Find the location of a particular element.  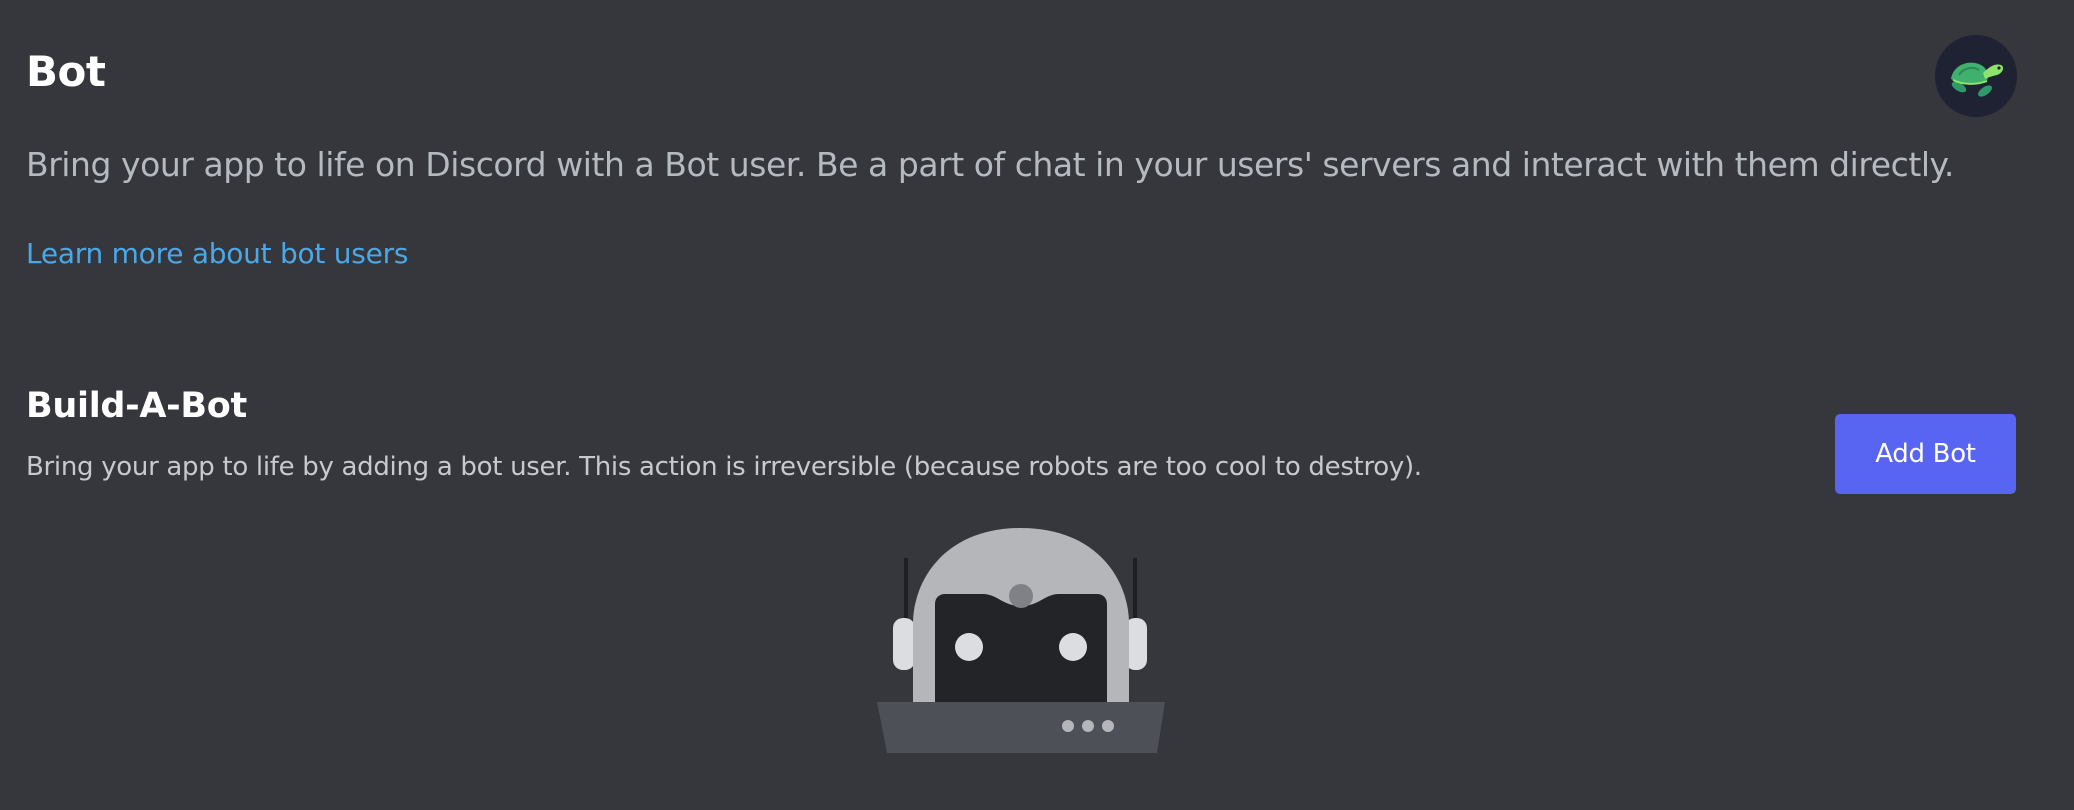

user-avatar is located at coordinates (1976, 76).